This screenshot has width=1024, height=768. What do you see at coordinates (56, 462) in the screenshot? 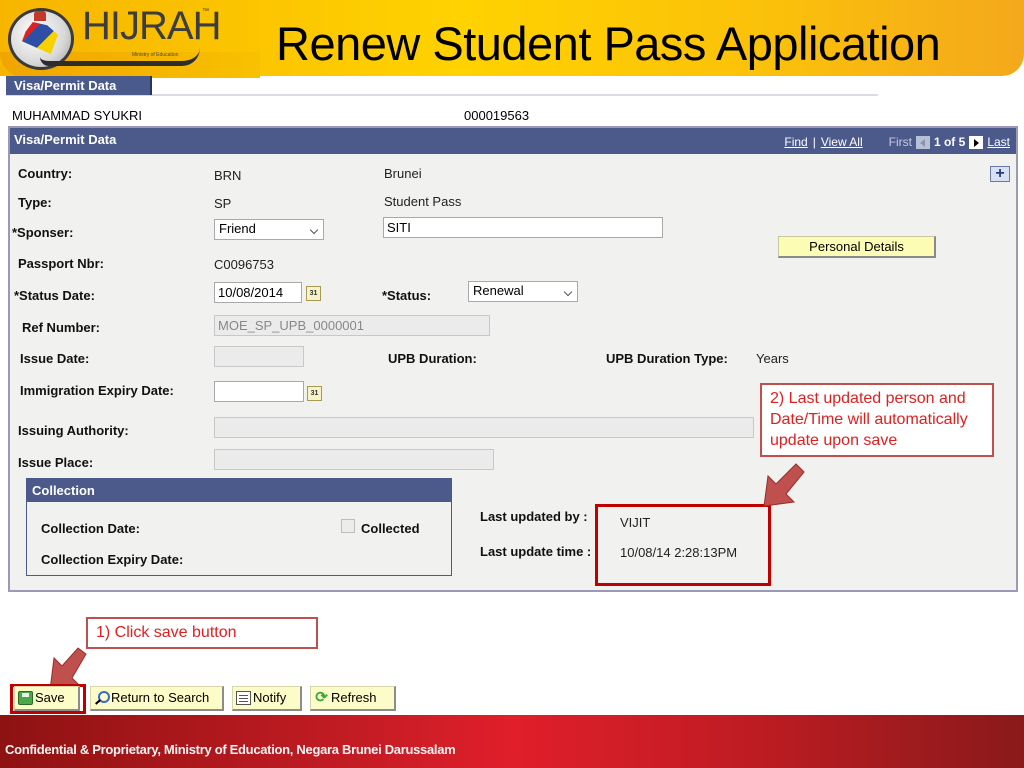
I see `issue-place-label: Issue Place:` at bounding box center [56, 462].